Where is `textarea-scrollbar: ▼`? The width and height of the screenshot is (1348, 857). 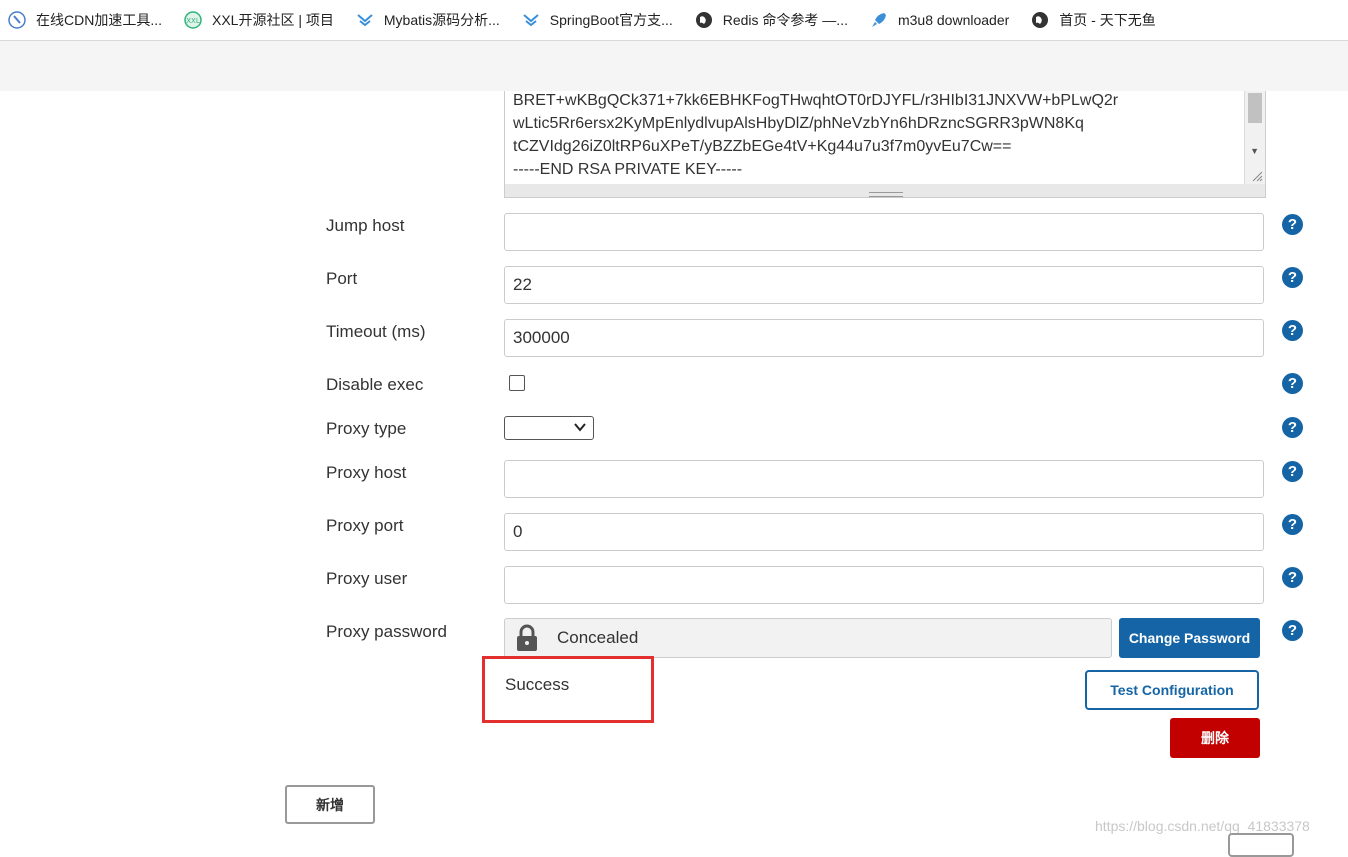 textarea-scrollbar: ▼ is located at coordinates (1254, 137).